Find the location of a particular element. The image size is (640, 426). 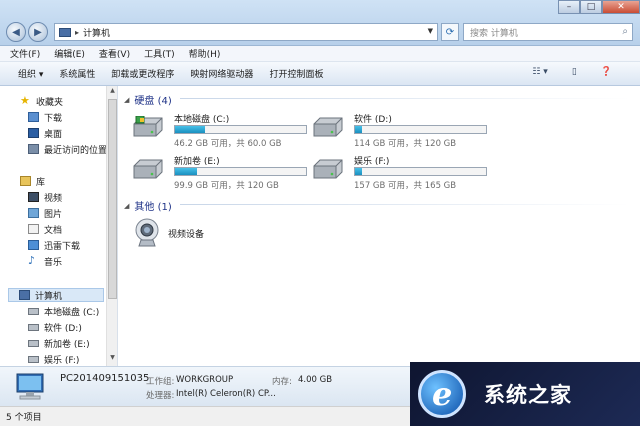

sidebar-item-desktop: 桌面 is located at coordinates (45, 133).